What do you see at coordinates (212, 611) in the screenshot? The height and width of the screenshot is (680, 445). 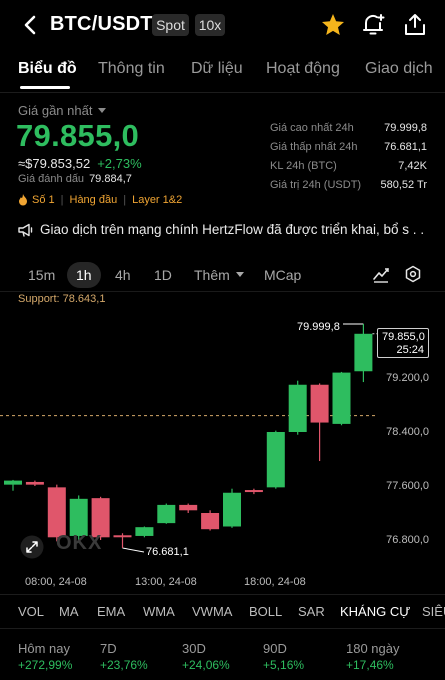 I see `indicator-vwma: VWMA` at bounding box center [212, 611].